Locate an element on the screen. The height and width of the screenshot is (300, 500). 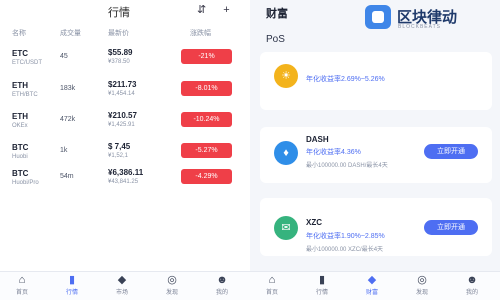
pos-card: ☀ 年化收益率2.69%~5.26% is located at coordinates (376, 81).